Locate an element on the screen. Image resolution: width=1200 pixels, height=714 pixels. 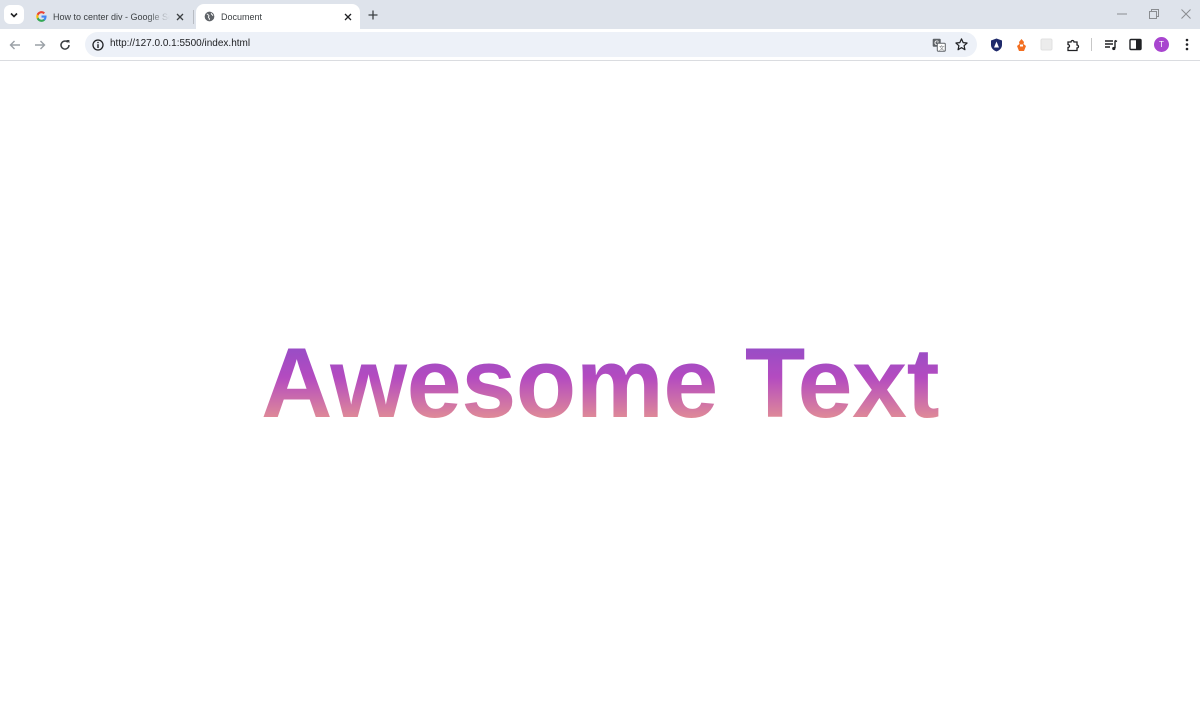
restore-icon is located at coordinates (1154, 14).